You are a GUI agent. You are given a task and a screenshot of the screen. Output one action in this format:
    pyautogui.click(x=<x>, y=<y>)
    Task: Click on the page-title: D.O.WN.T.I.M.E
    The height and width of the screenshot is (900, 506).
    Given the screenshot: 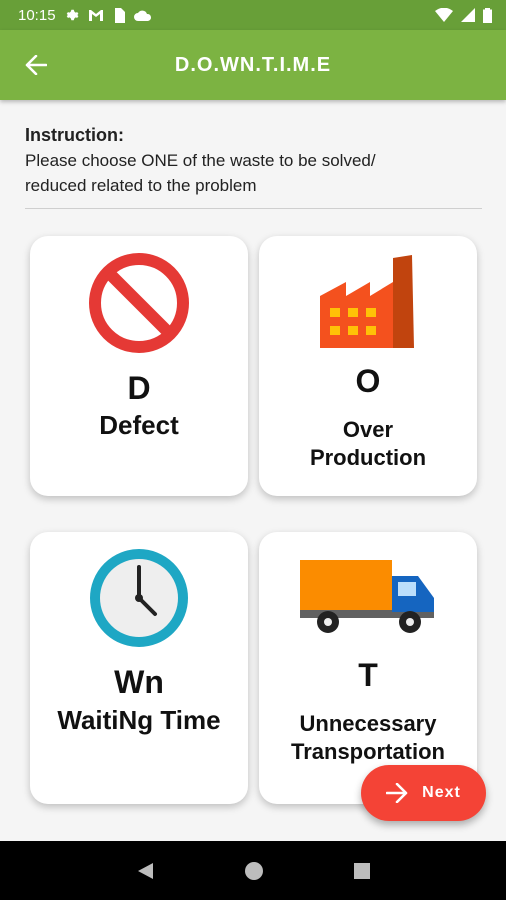 What is the action you would take?
    pyautogui.click(x=253, y=64)
    